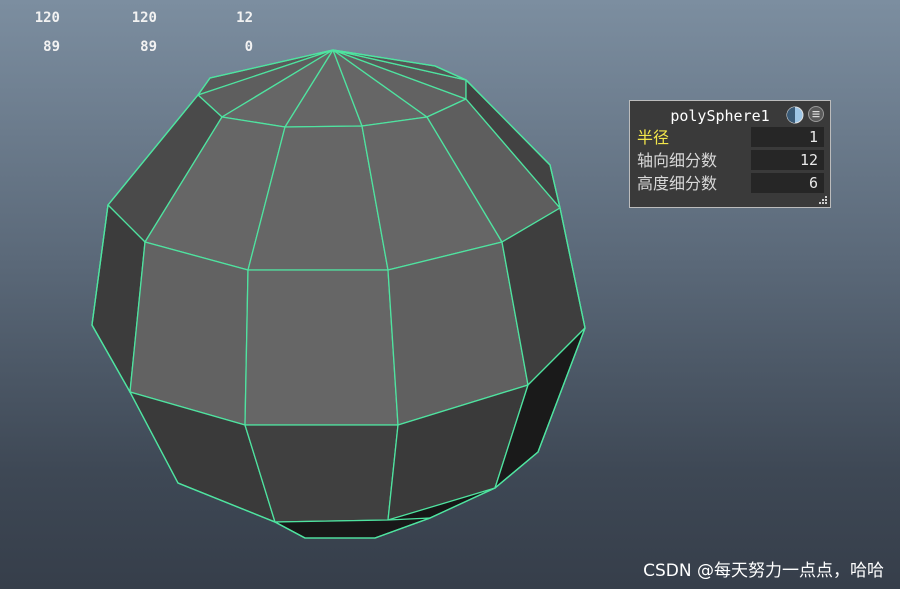 This screenshot has height=589, width=900. I want to click on attr-row-subdivisions-height: 高度细分数 6, so click(730, 183).